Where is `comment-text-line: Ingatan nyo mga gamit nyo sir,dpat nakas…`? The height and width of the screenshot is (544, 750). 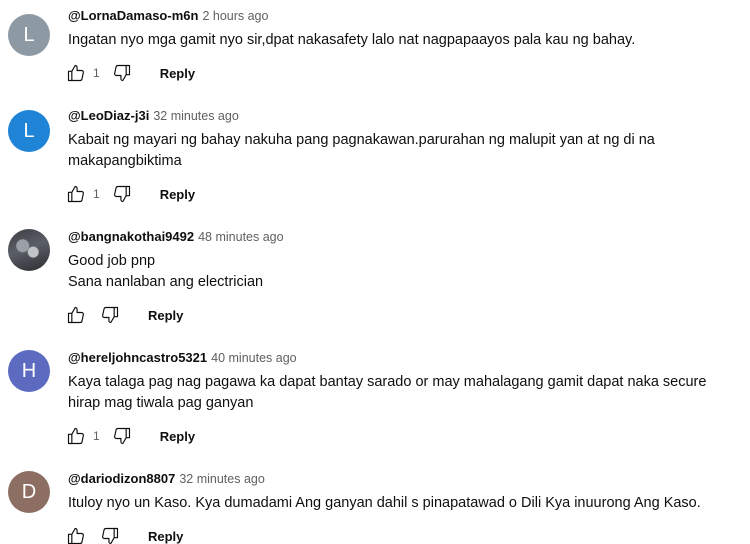 comment-text-line: Ingatan nyo mga gamit nyo sir,dpat nakas… is located at coordinates (352, 40).